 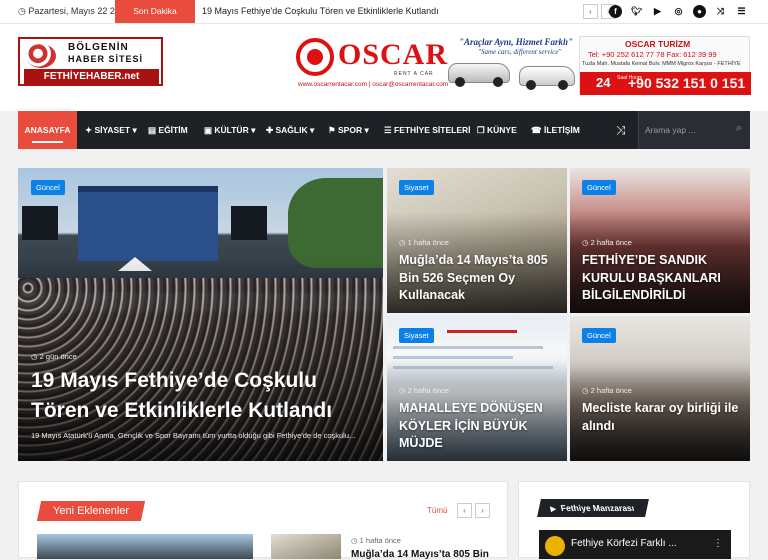 What do you see at coordinates (482, 510) in the screenshot?
I see `next-arrow-icon: ›` at bounding box center [482, 510].